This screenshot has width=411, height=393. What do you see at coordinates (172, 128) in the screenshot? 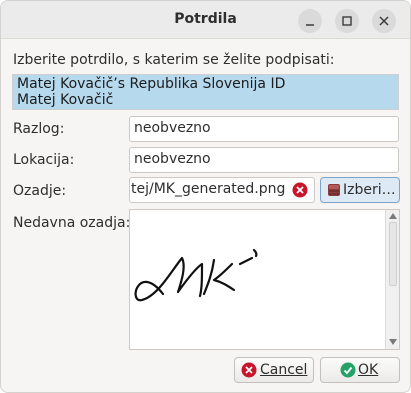
I see `reason-input-text: neobvezno` at bounding box center [172, 128].